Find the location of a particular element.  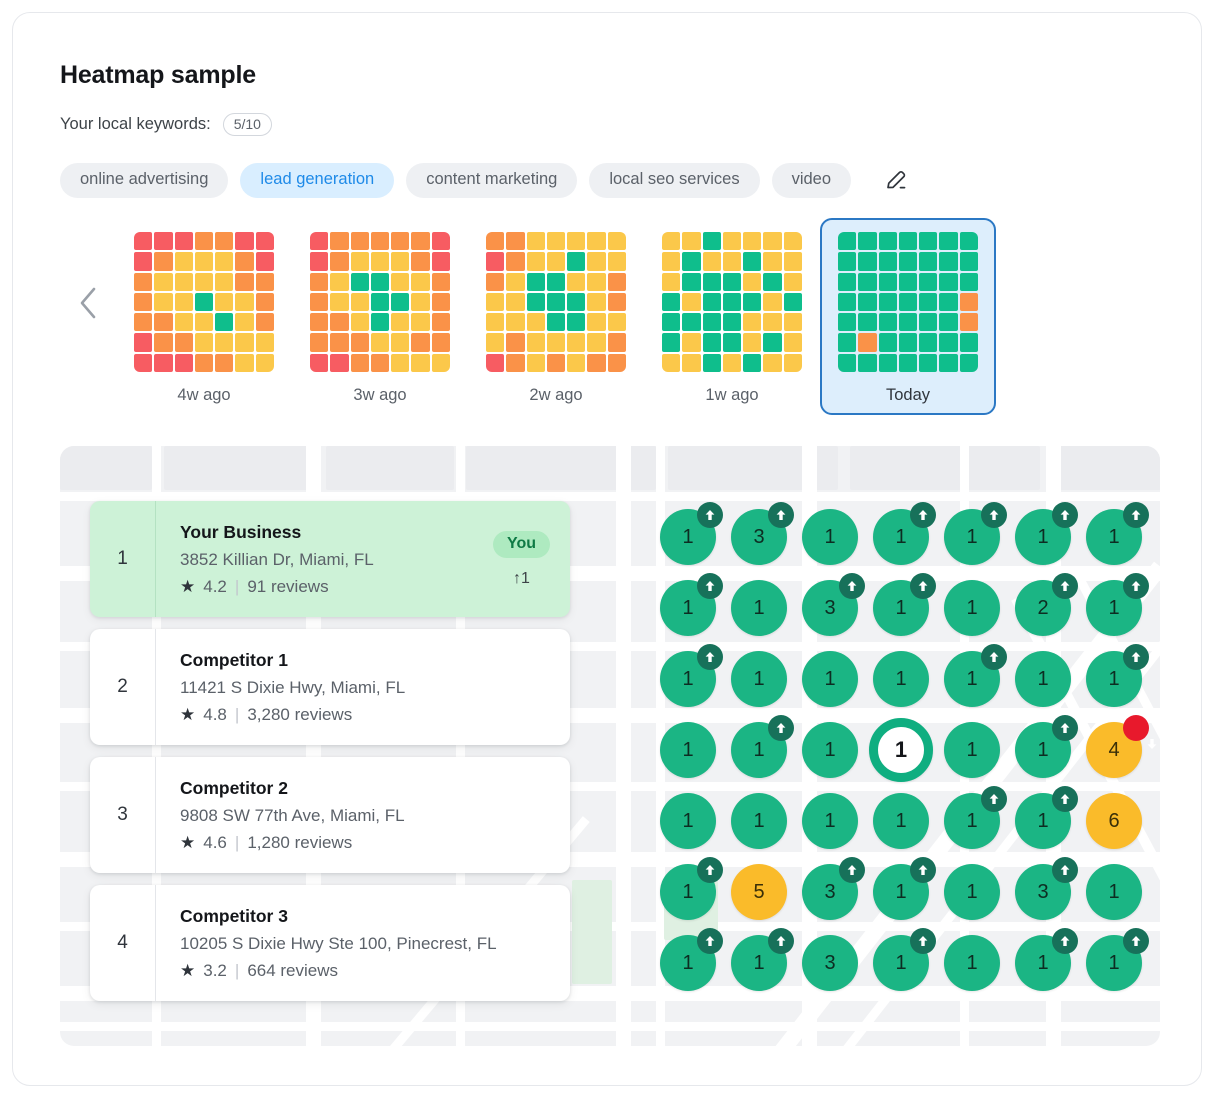

map-pin-wrapper: 6 is located at coordinates (1114, 821).